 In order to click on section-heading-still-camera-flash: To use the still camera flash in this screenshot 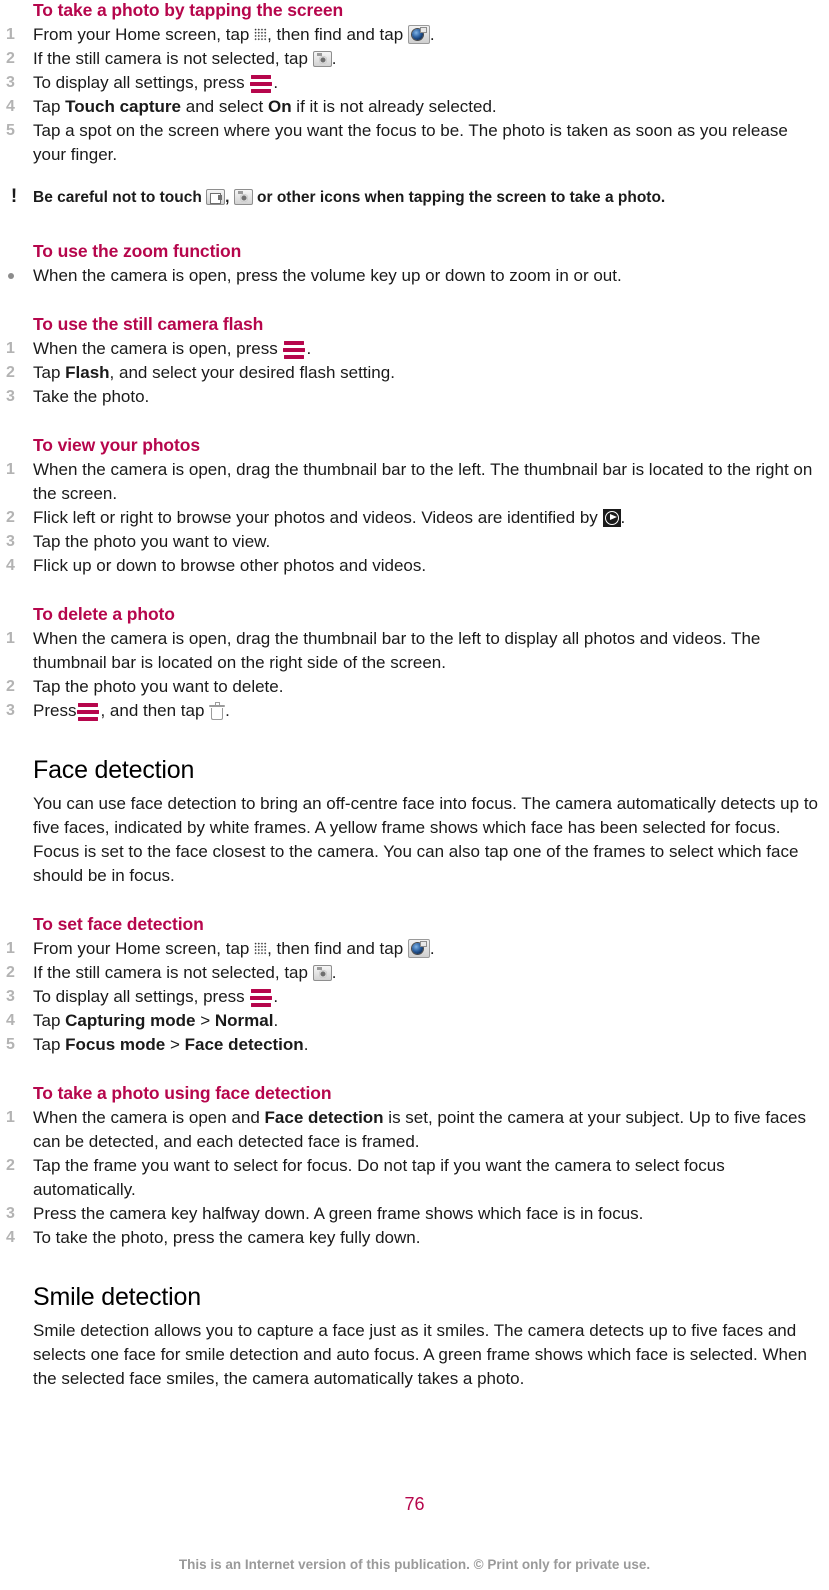, I will do `click(148, 324)`.